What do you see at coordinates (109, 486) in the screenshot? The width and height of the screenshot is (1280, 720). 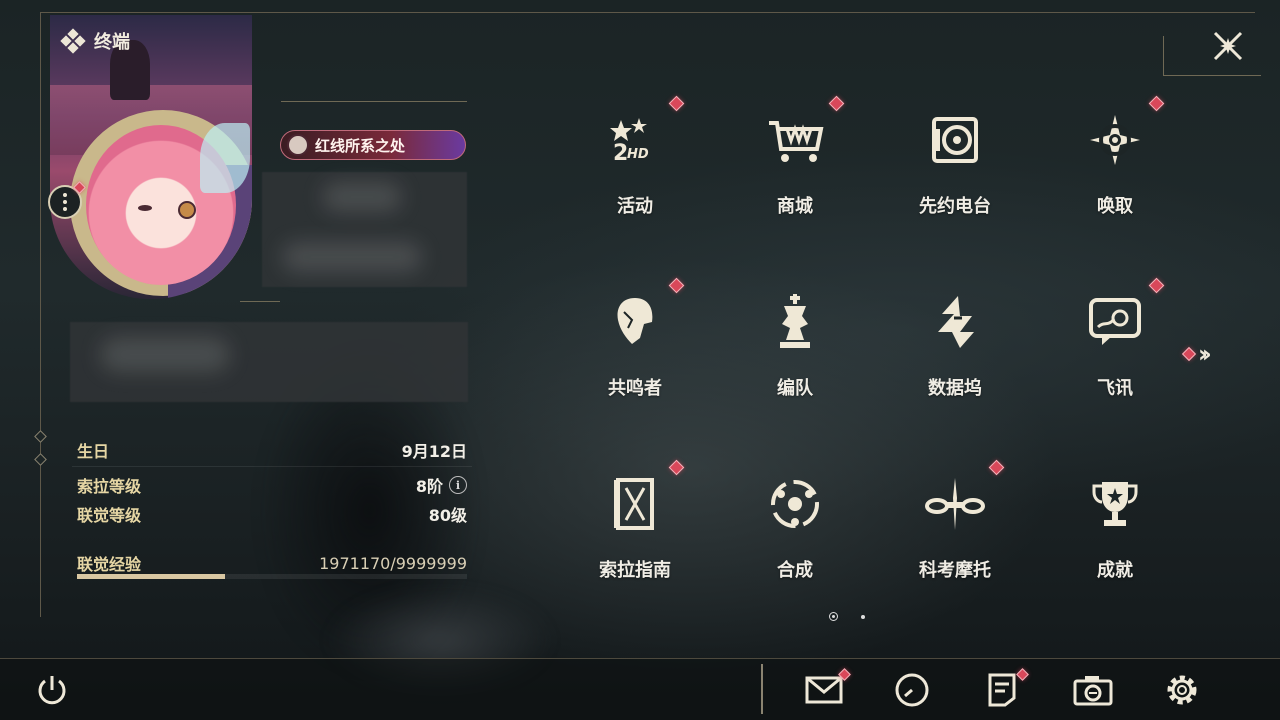 I see `sola-level-label: 索拉等级` at bounding box center [109, 486].